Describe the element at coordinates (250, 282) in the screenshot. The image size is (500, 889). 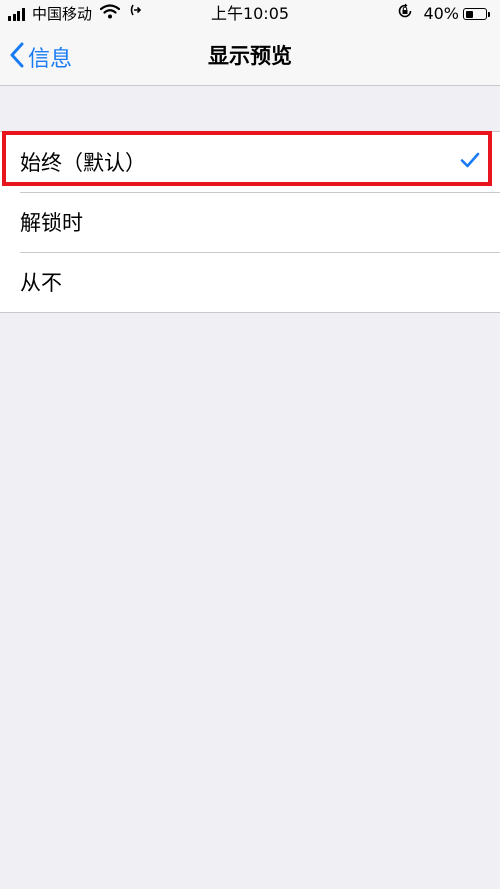
I see `option-never: 从不` at that location.